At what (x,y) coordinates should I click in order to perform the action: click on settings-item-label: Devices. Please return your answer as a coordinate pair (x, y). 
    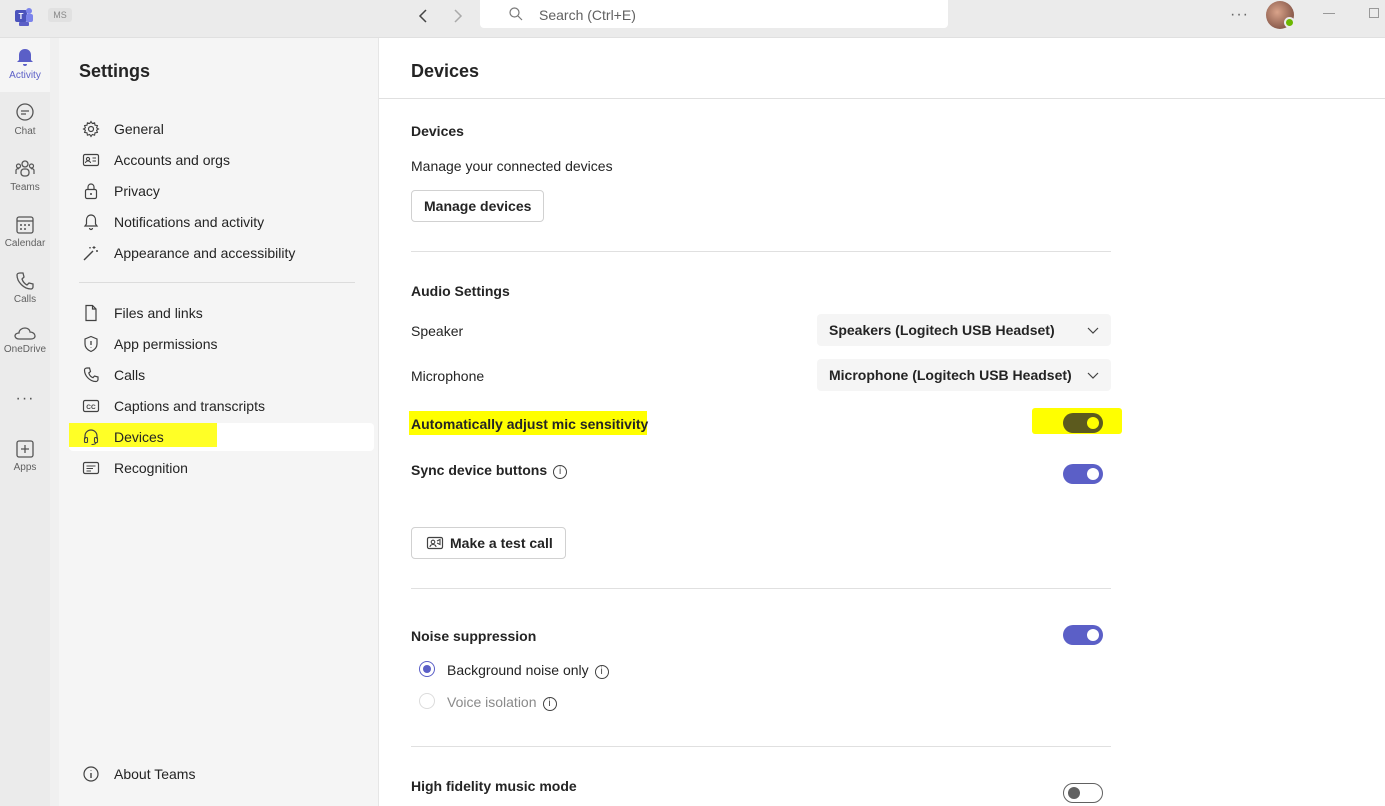
    Looking at the image, I should click on (139, 437).